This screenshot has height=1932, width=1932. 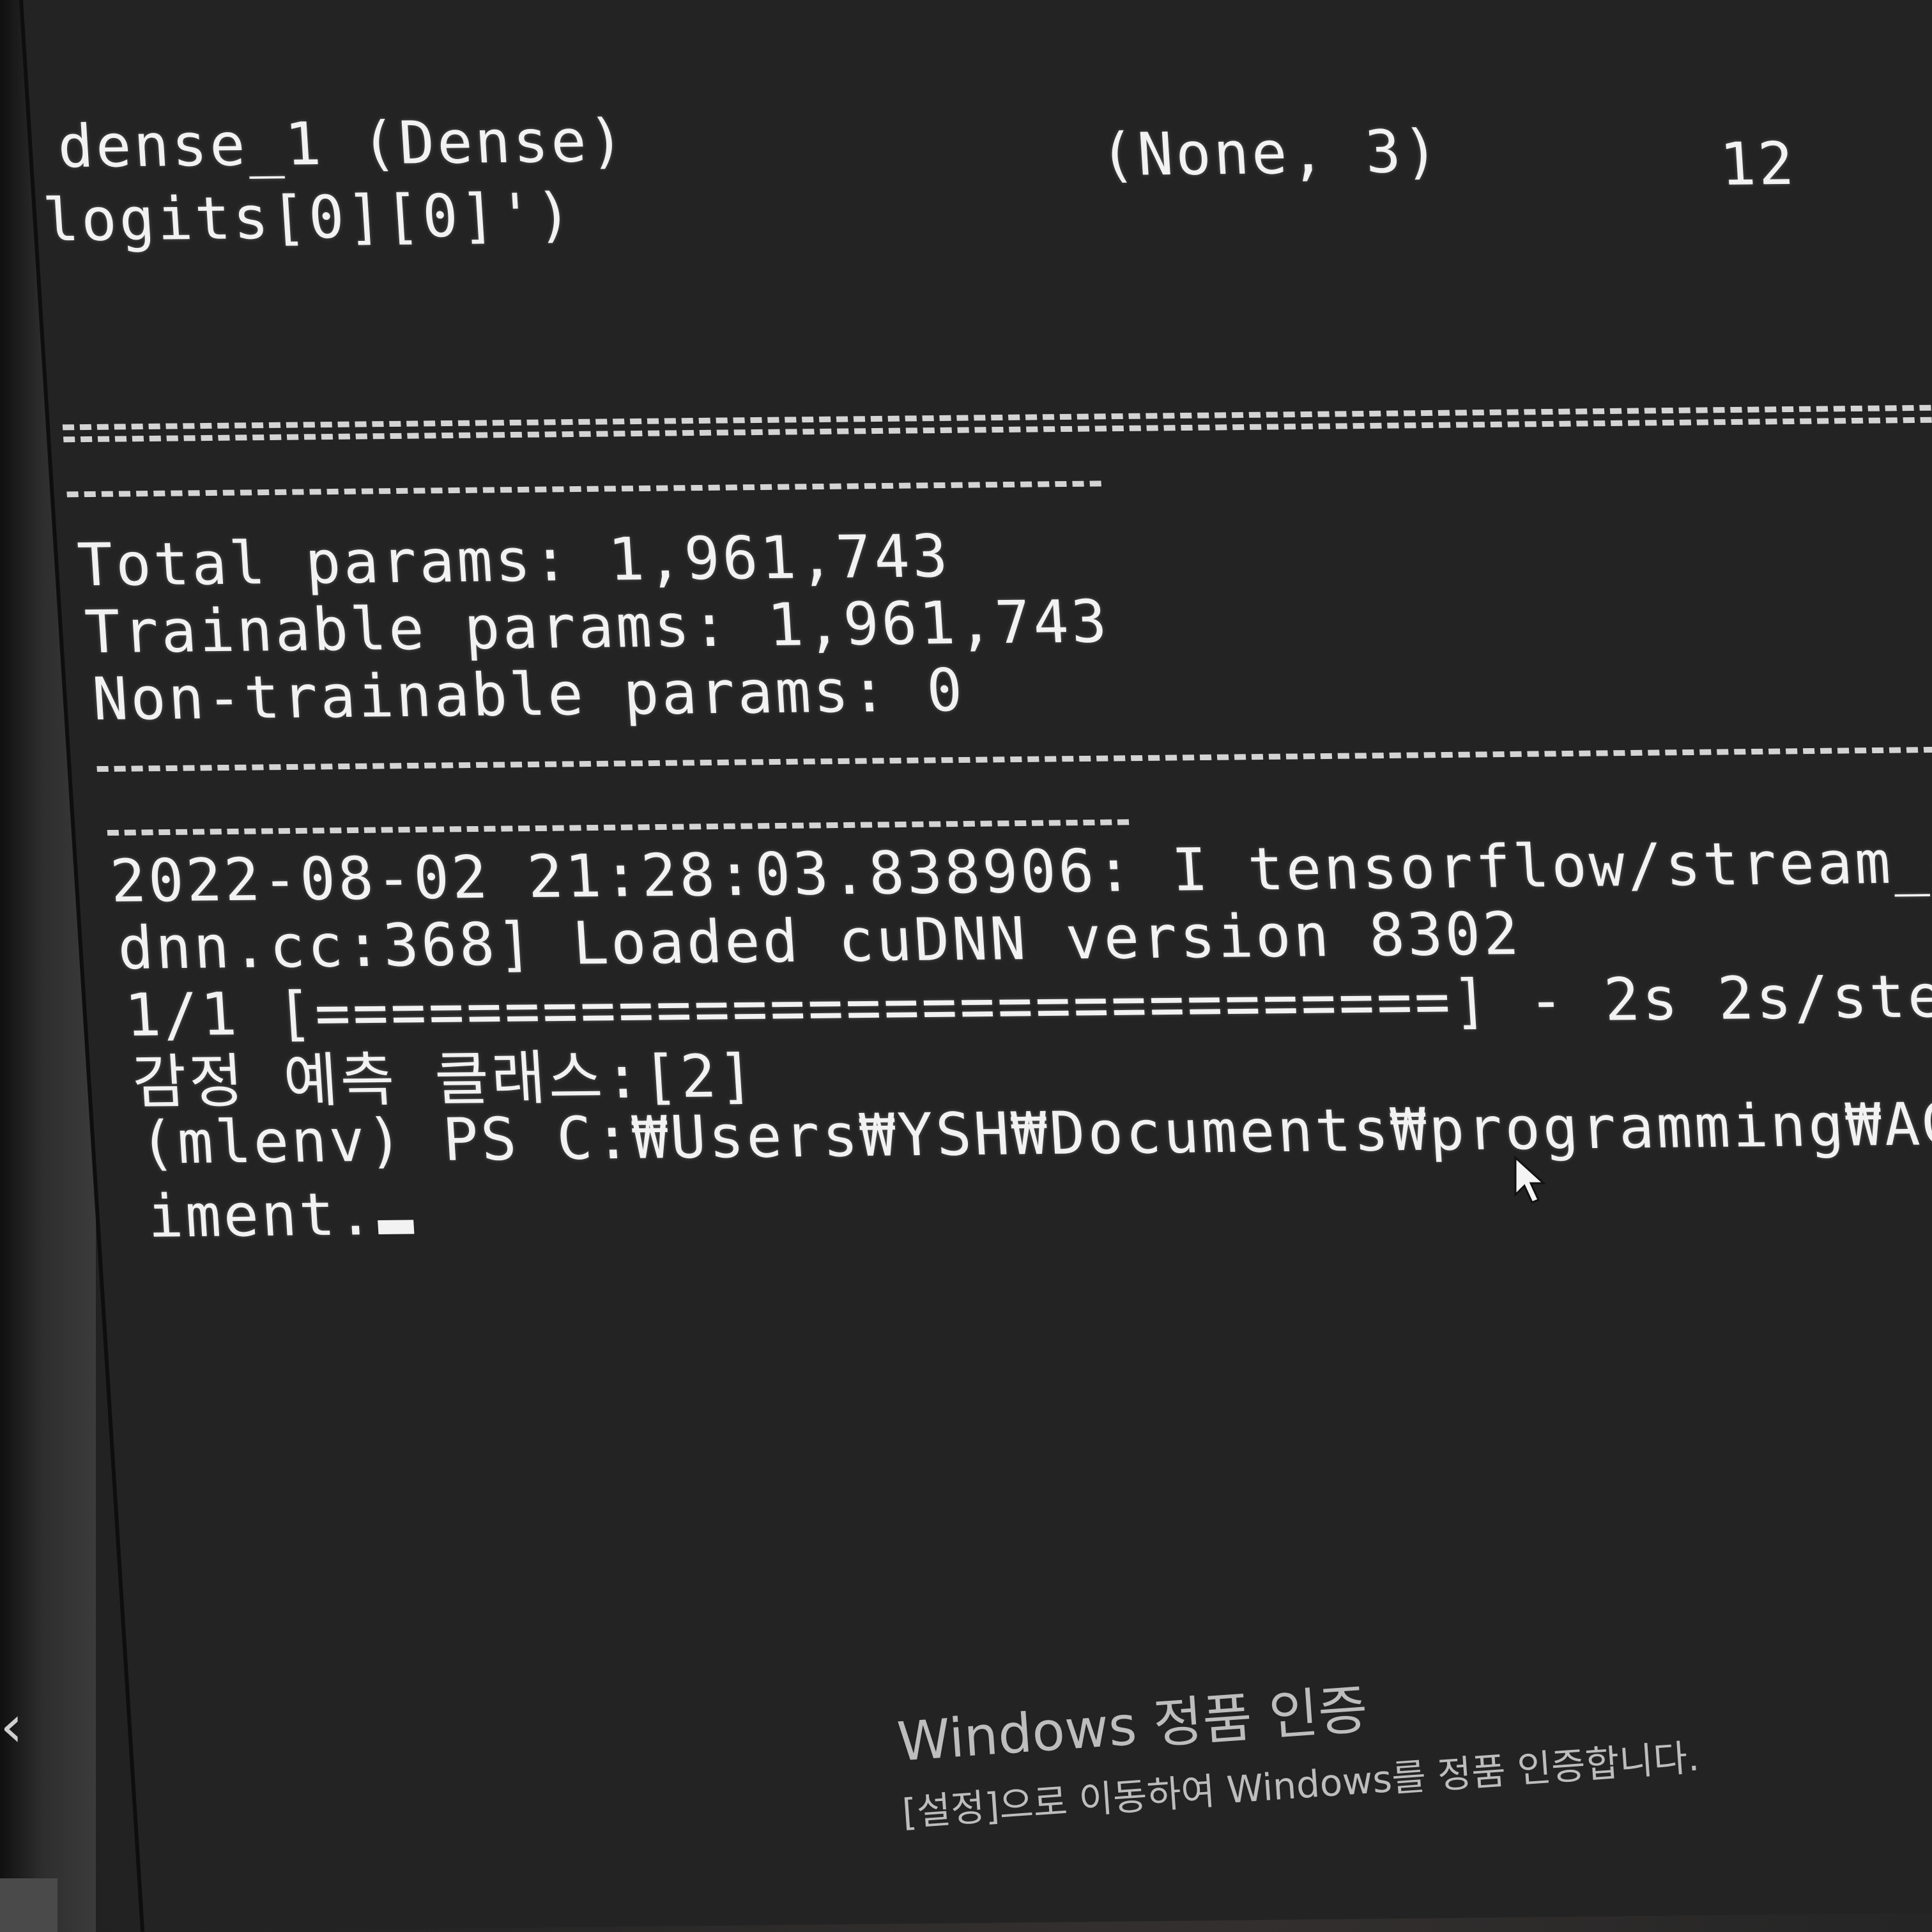 What do you see at coordinates (514, 560) in the screenshot?
I see `total-params: Total params: 1,961,743` at bounding box center [514, 560].